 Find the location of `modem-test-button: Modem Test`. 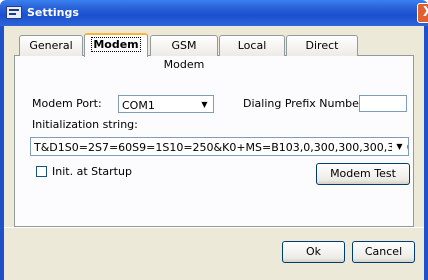

modem-test-button: Modem Test is located at coordinates (363, 174).